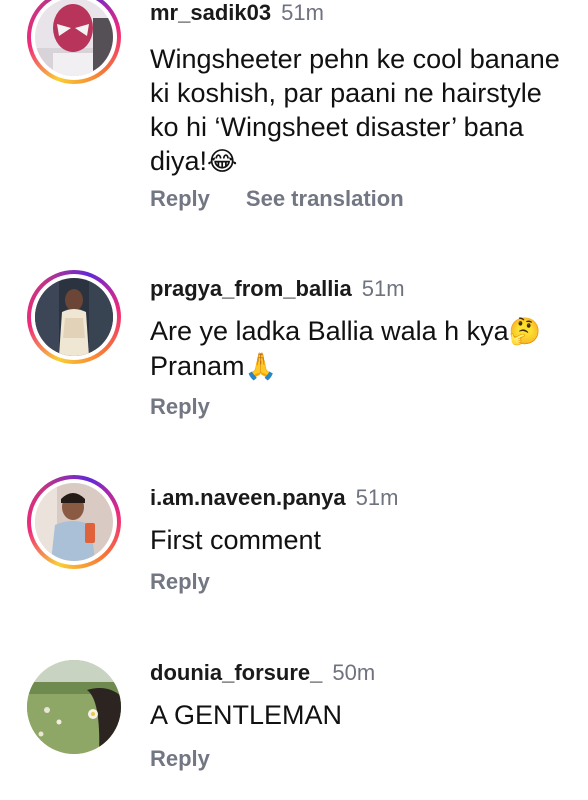 This screenshot has width=588, height=800. What do you see at coordinates (248, 497) in the screenshot?
I see `comment-username: i.am.naveen.panya` at bounding box center [248, 497].